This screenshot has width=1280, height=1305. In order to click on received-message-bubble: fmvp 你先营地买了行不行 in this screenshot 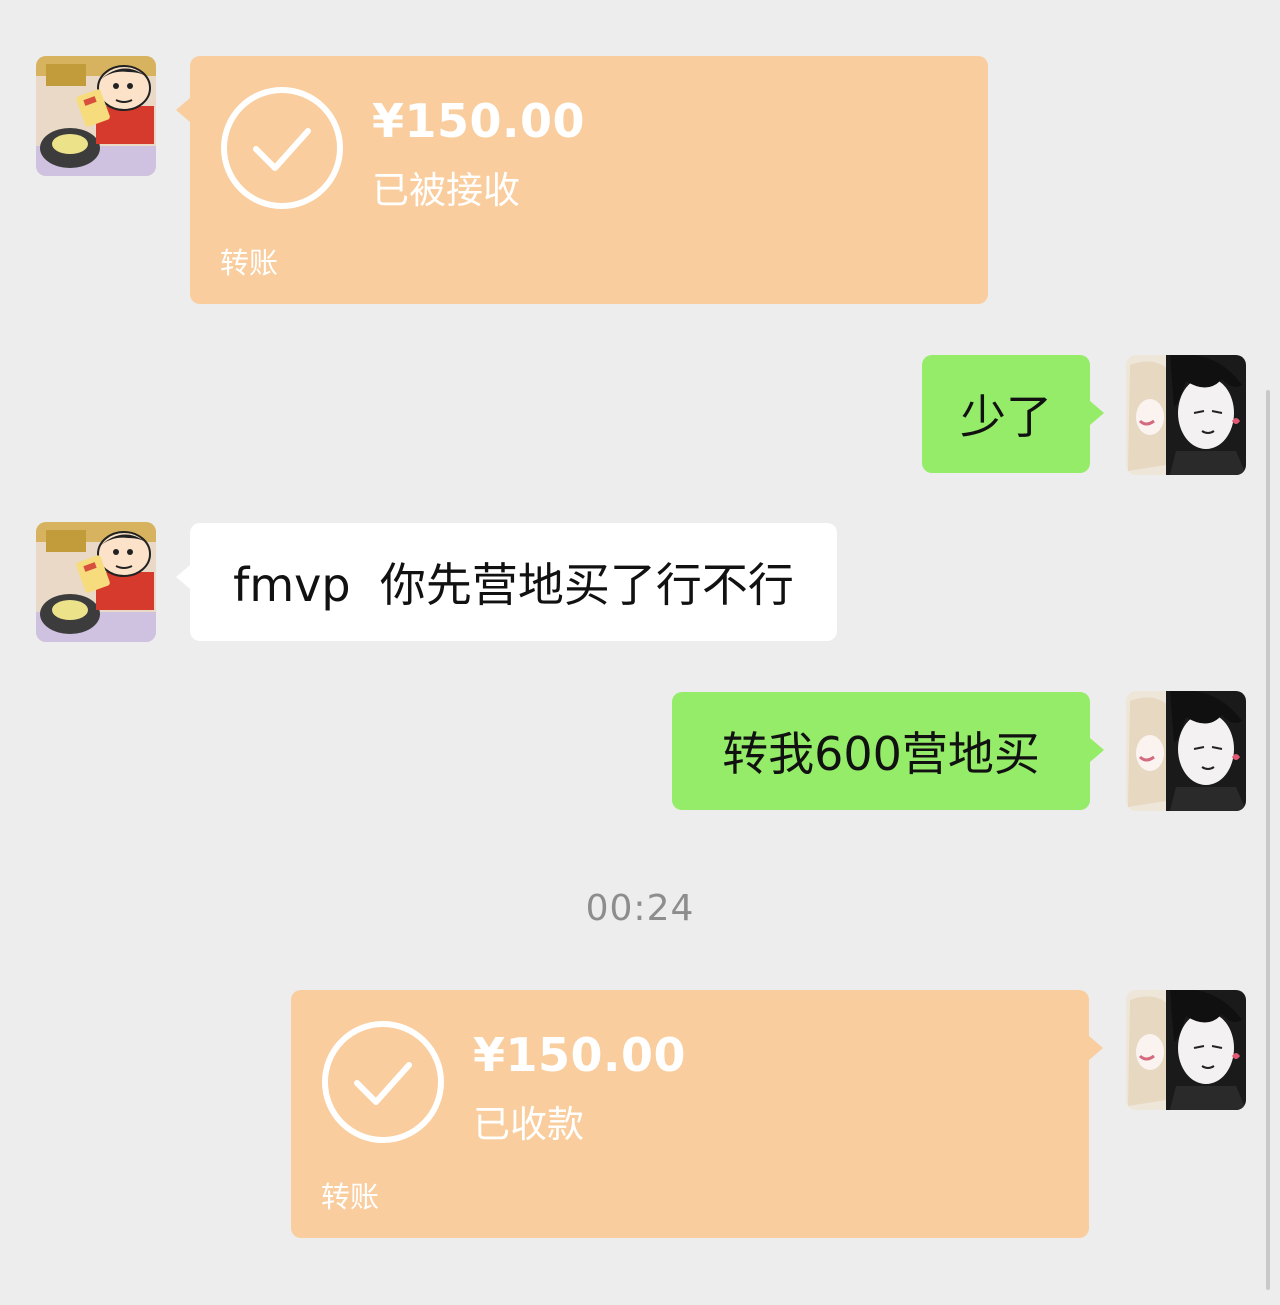, I will do `click(506, 582)`.